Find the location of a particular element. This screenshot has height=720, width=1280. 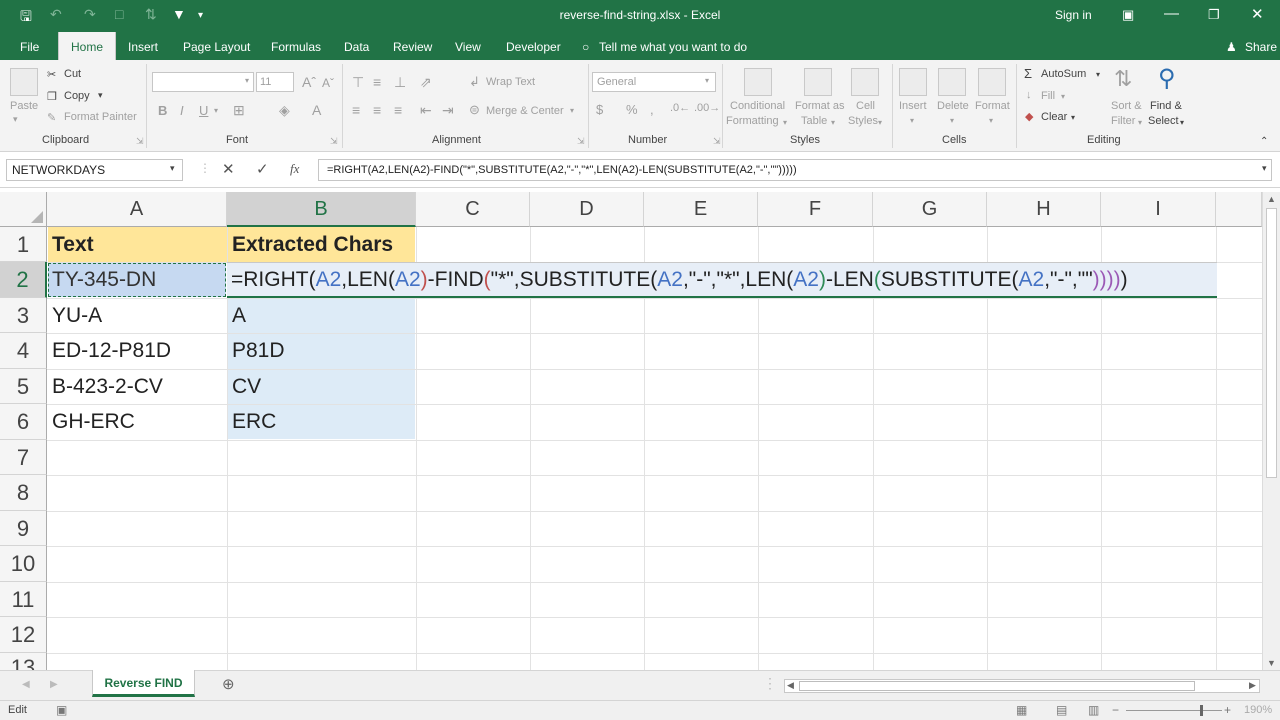

scroll-down-icon: ▼ is located at coordinates (1271, 663).